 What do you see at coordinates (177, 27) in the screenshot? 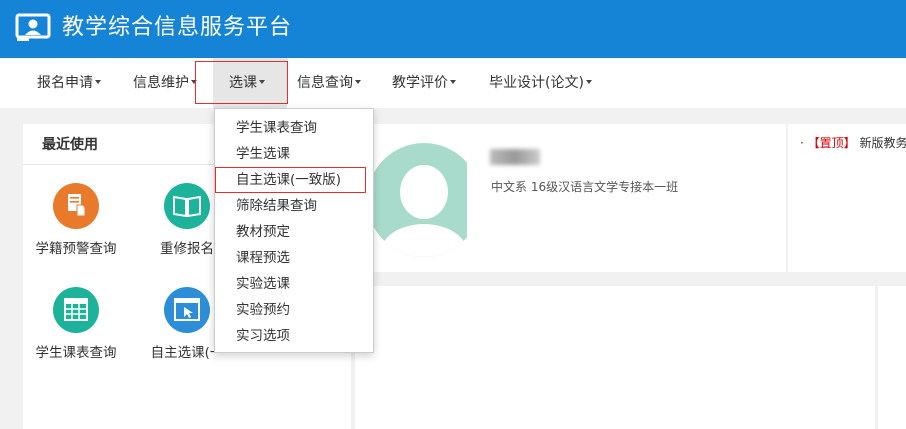
I see `app-title: 教学综合信息服务平台` at bounding box center [177, 27].